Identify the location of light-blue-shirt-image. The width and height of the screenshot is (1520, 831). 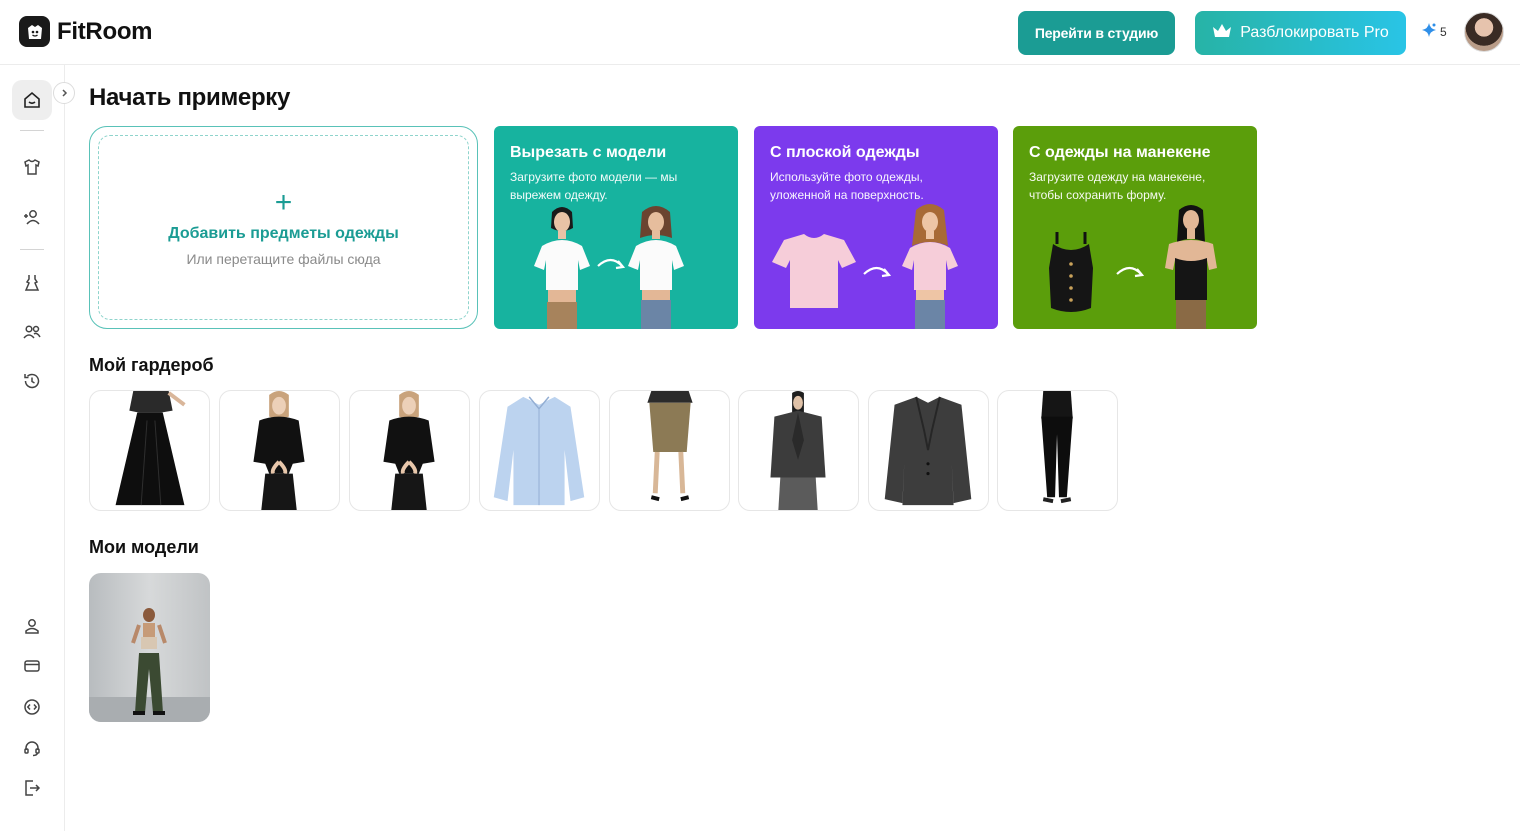
(539, 451).